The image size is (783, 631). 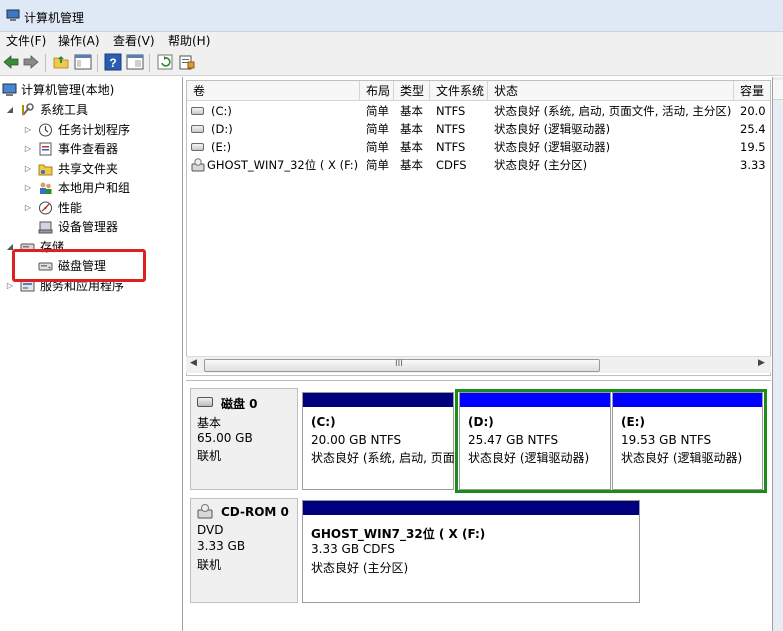 What do you see at coordinates (79, 41) in the screenshot?
I see `menu-action: 操作(A)` at bounding box center [79, 41].